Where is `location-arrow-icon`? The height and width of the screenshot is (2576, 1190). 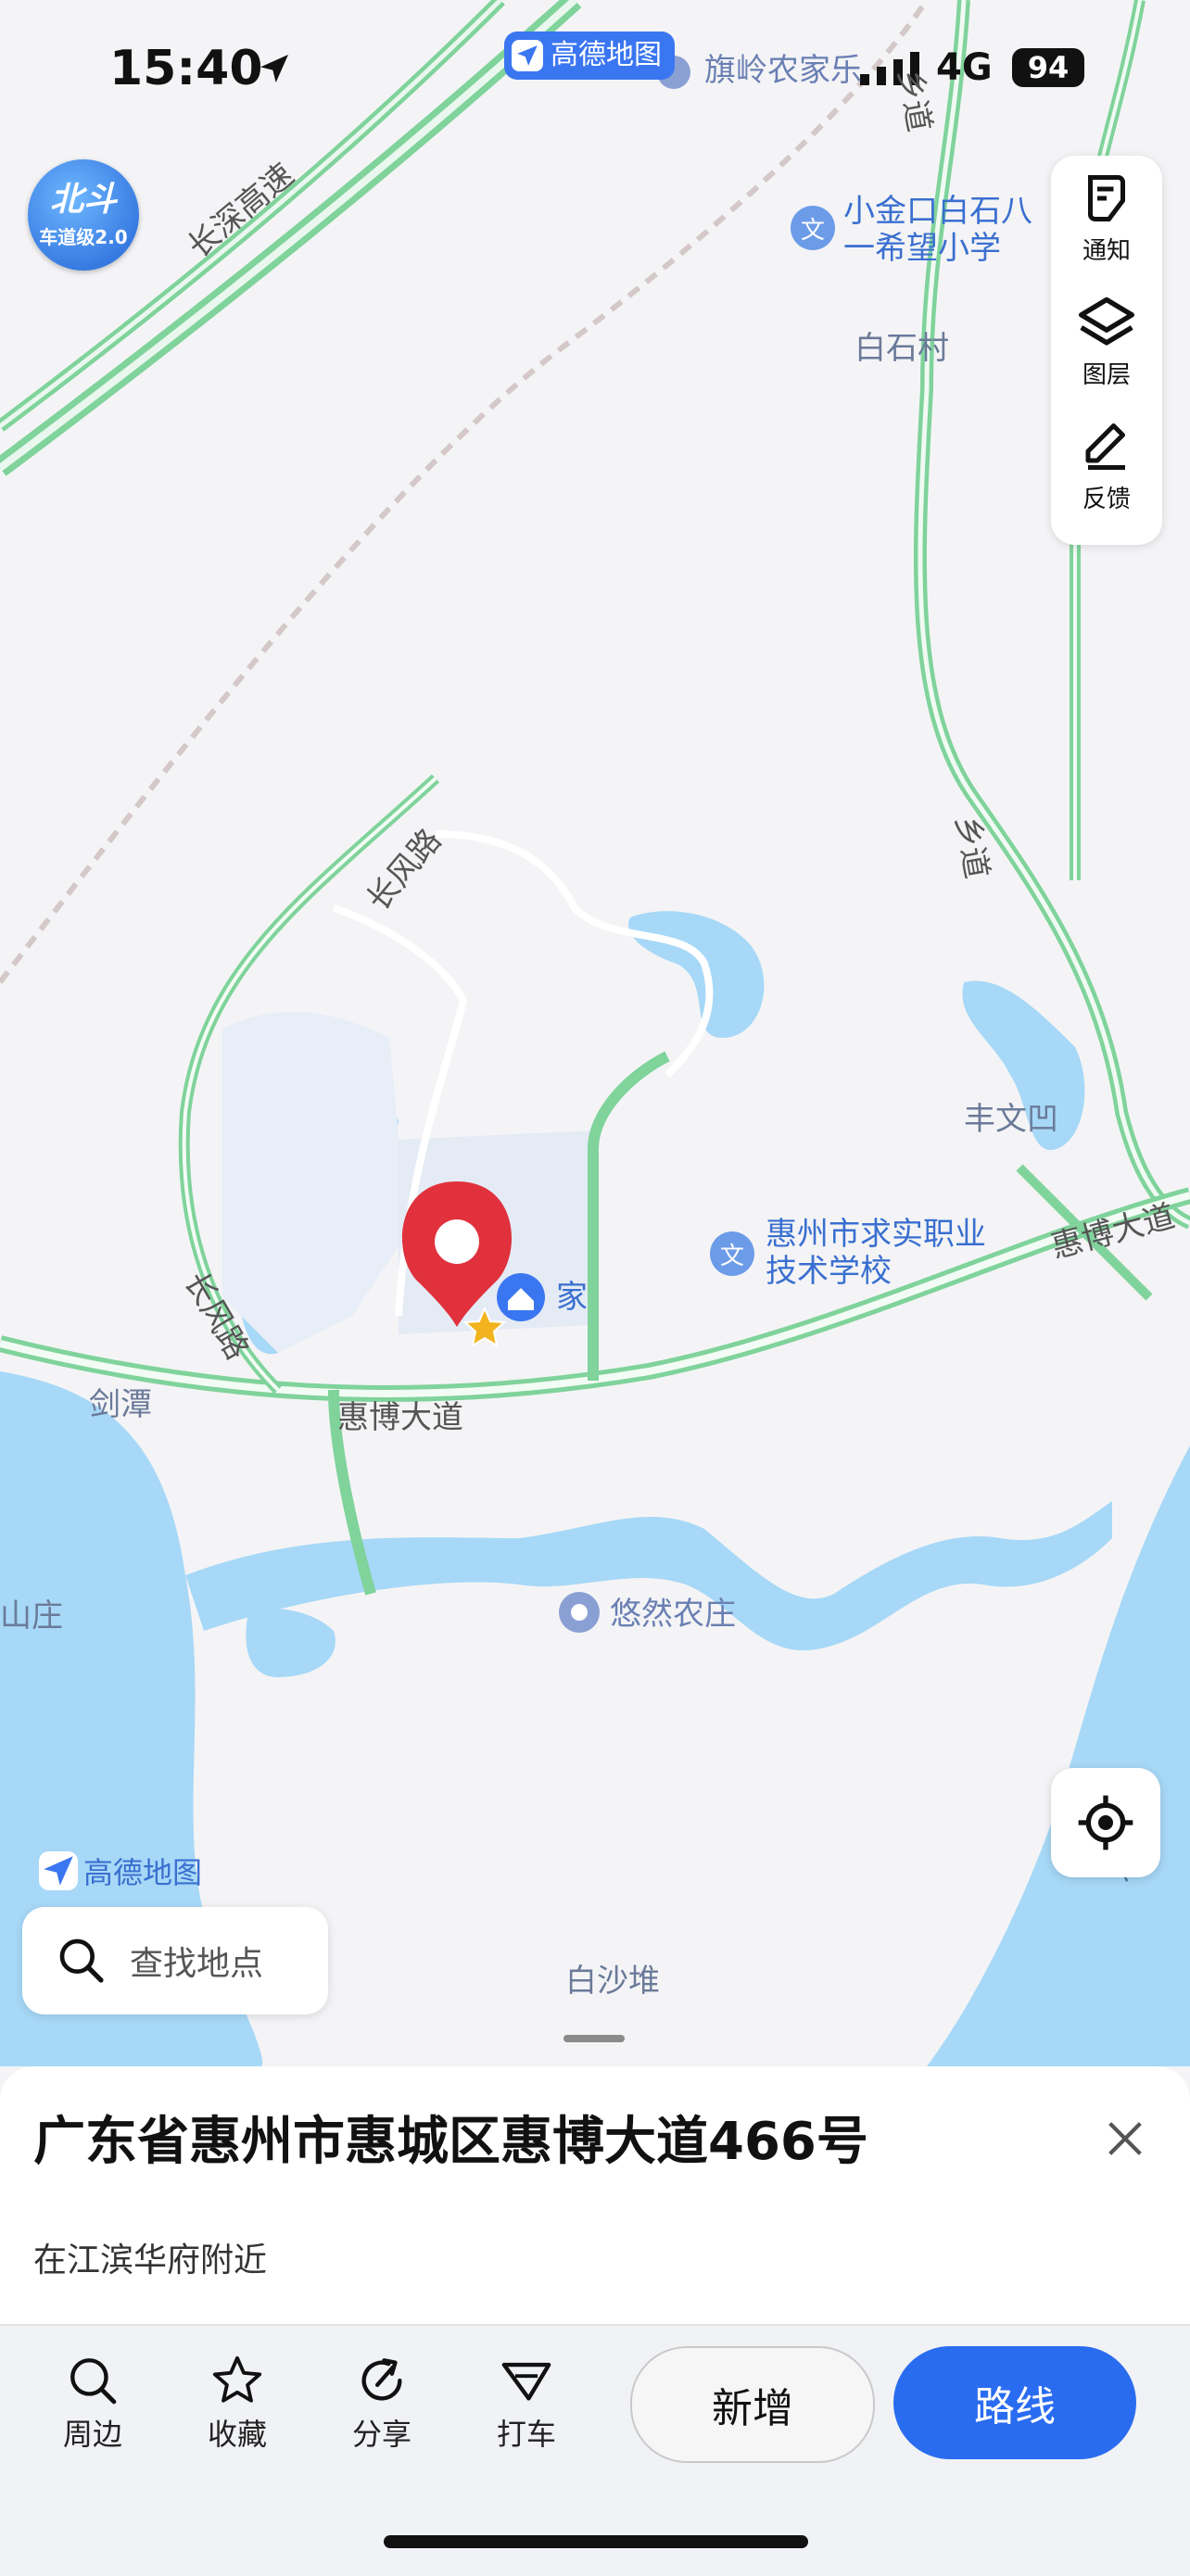 location-arrow-icon is located at coordinates (274, 70).